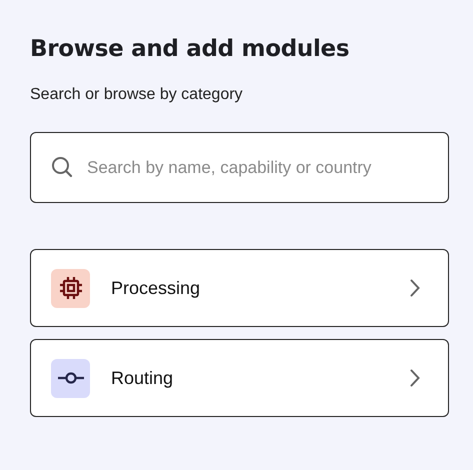  What do you see at coordinates (190, 49) in the screenshot?
I see `page-title: Browse and add modules` at bounding box center [190, 49].